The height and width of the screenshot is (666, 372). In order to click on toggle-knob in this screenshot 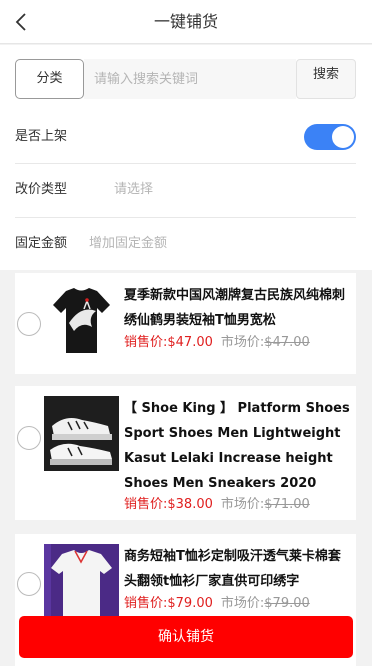, I will do `click(343, 137)`.